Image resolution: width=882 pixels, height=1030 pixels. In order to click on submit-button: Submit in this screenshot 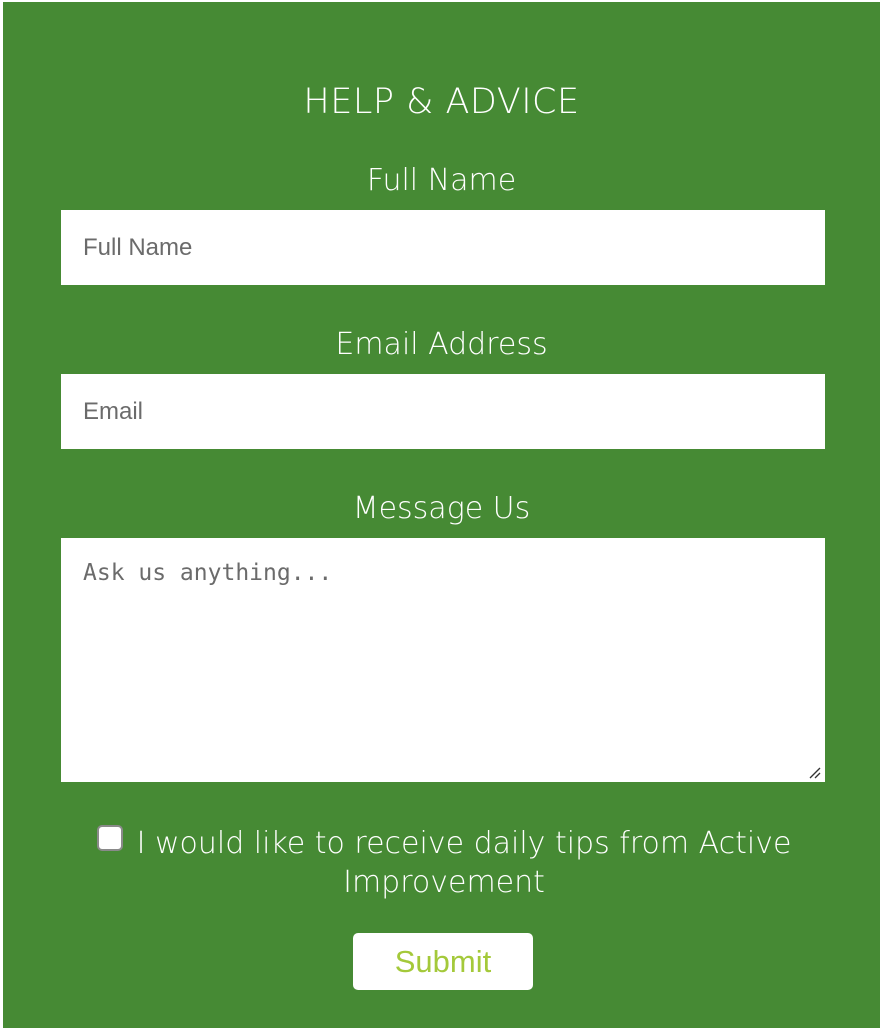, I will do `click(443, 961)`.